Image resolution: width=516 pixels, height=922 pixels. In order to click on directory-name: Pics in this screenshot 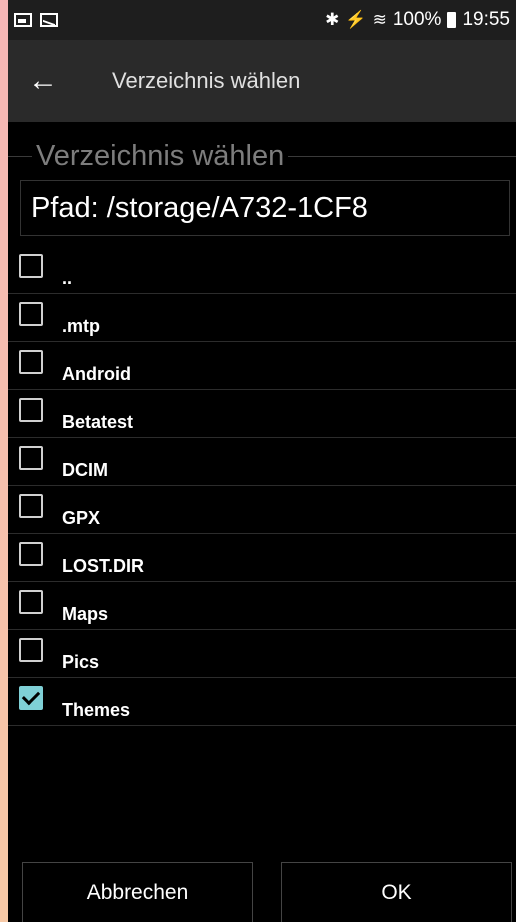, I will do `click(81, 662)`.